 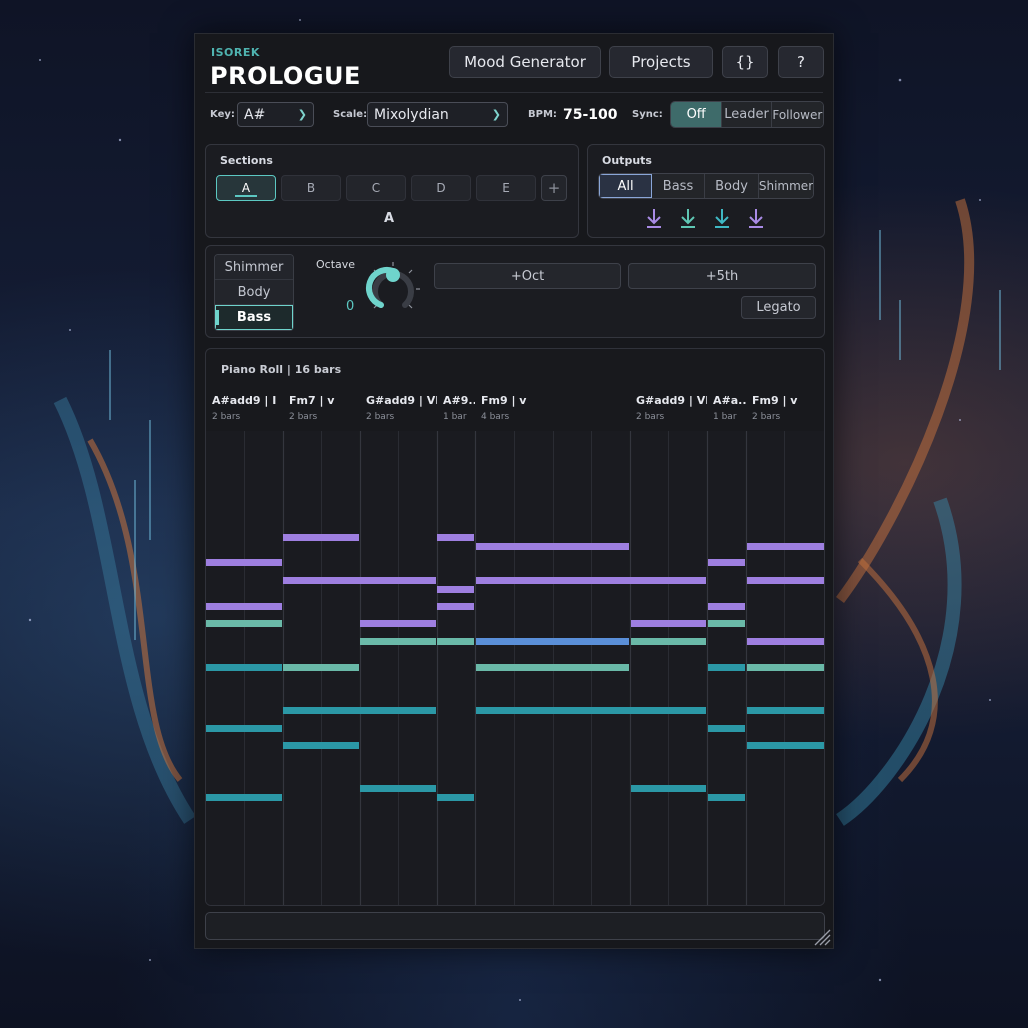 I want to click on note-highlighted, so click(x=552, y=641).